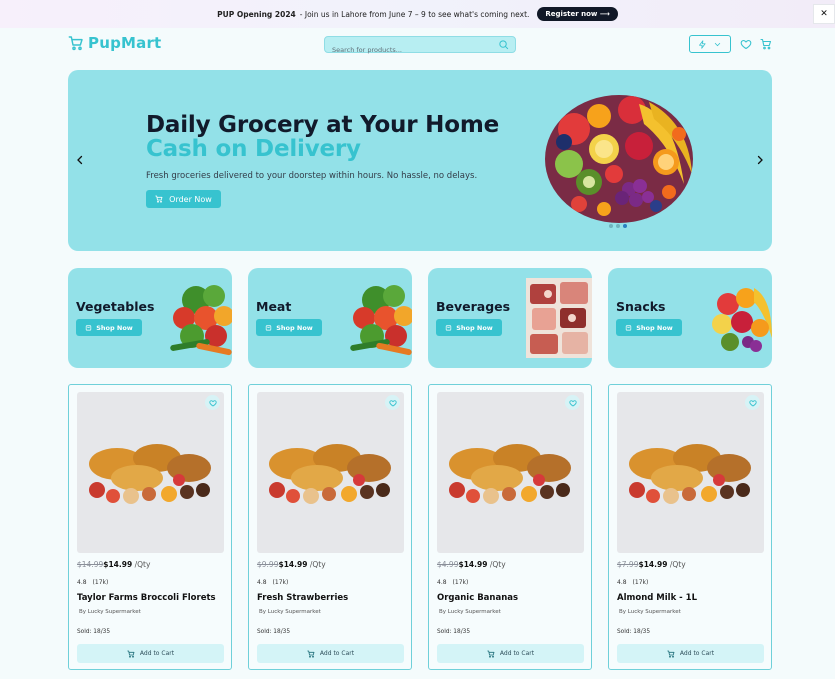 This screenshot has width=835, height=679. Describe the element at coordinates (405, 50) in the screenshot. I see `search-input` at that location.